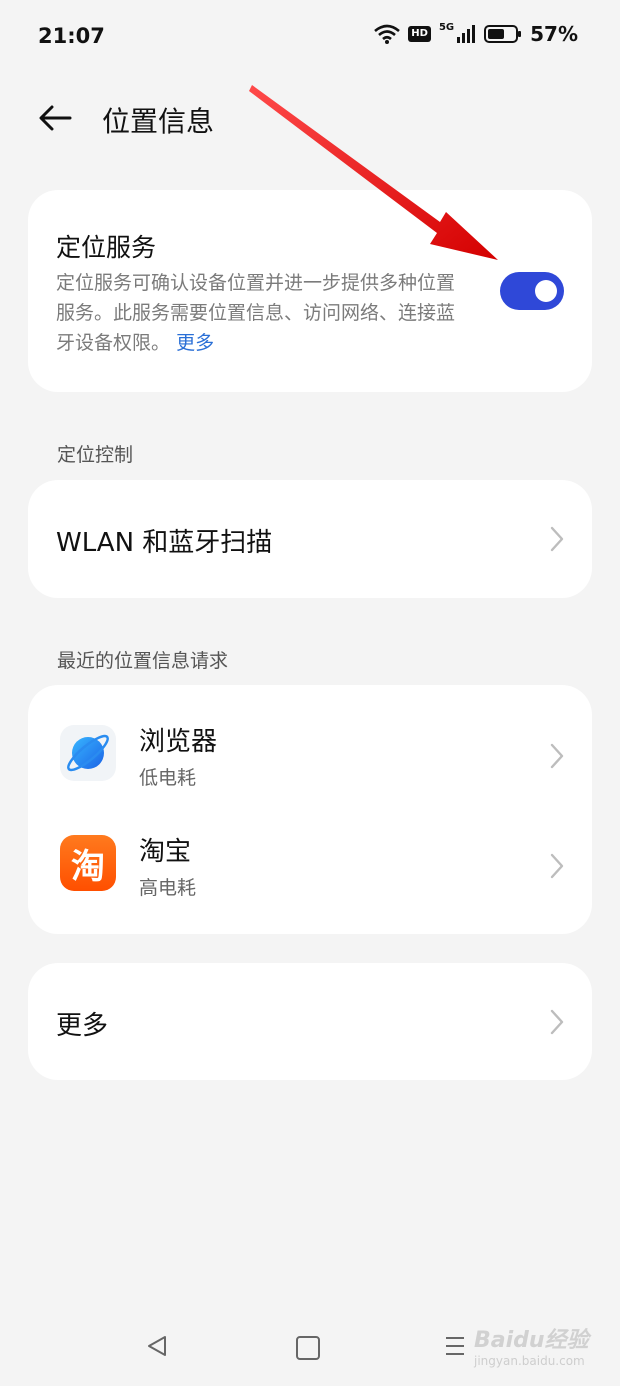  I want to click on location-service-toggle, so click(532, 291).